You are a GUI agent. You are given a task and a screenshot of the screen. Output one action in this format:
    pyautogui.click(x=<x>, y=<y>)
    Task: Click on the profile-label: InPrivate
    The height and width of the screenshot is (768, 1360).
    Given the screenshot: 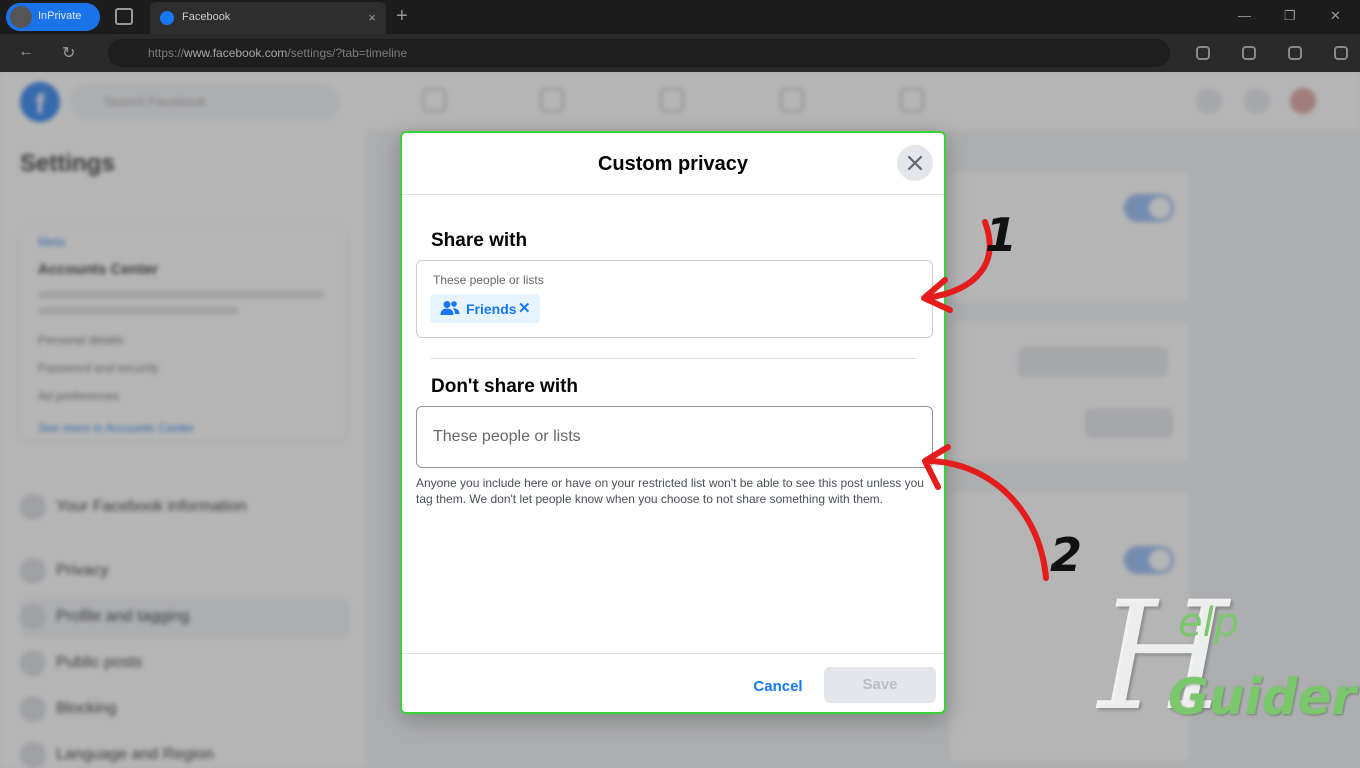 What is the action you would take?
    pyautogui.click(x=60, y=16)
    